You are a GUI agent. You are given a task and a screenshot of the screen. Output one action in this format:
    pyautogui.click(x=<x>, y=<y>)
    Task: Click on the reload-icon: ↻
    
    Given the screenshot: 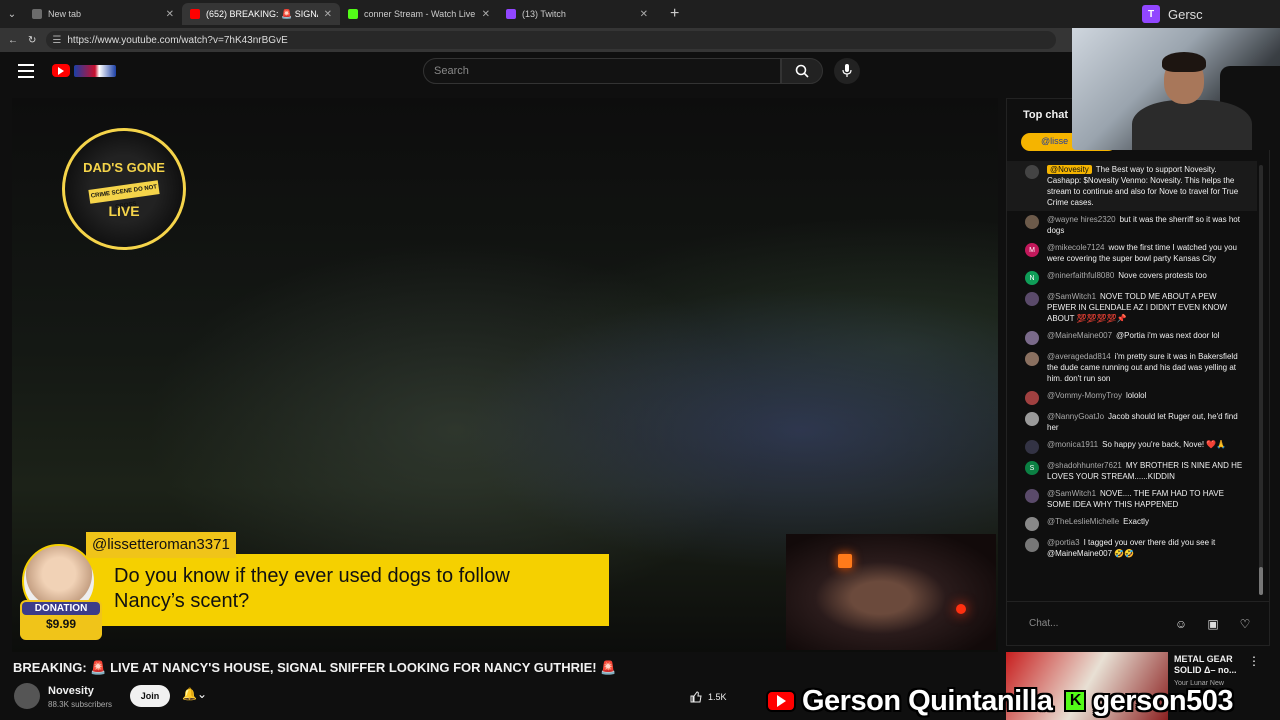 What is the action you would take?
    pyautogui.click(x=32, y=40)
    